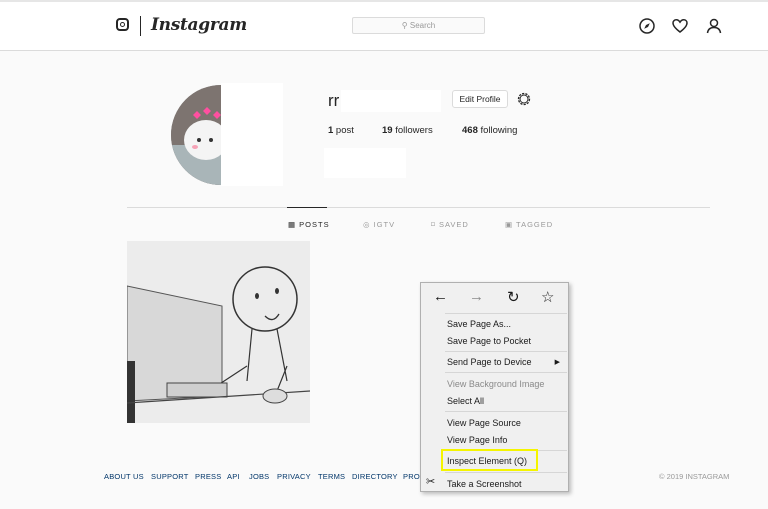 The height and width of the screenshot is (509, 768). What do you see at coordinates (259, 476) in the screenshot?
I see `footer-link-jobs: JOBS` at bounding box center [259, 476].